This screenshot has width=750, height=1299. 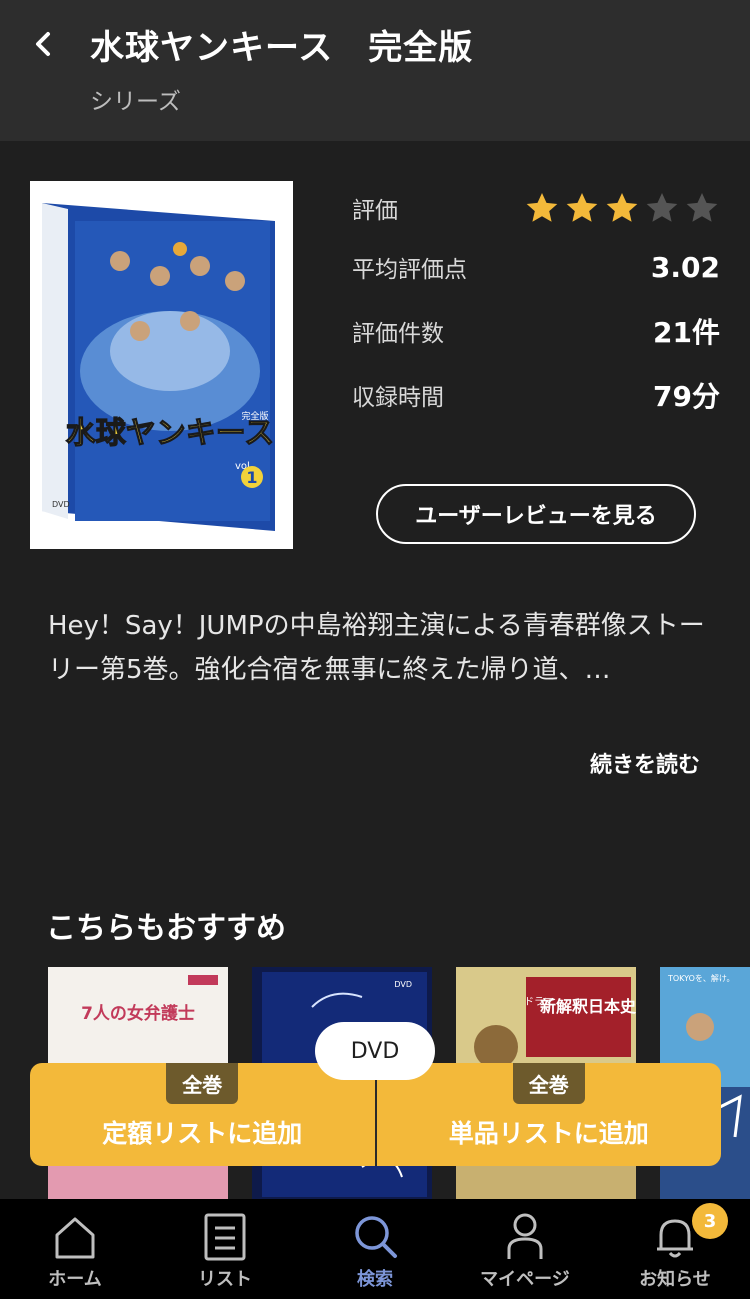 I want to click on star-rating, so click(x=622, y=208).